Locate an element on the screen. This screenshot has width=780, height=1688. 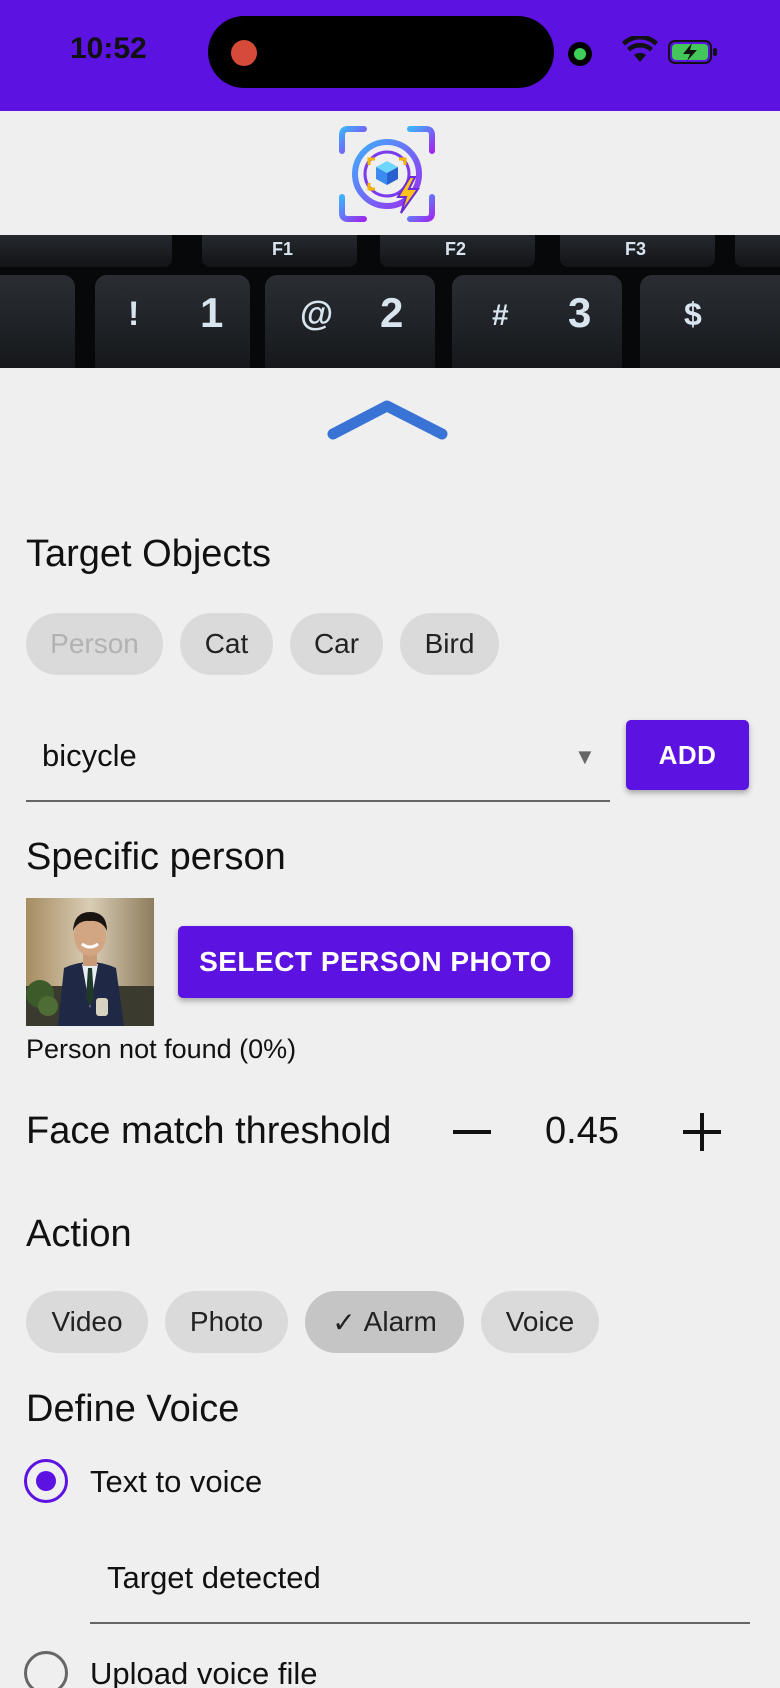
chevron-up-icon is located at coordinates (387, 421).